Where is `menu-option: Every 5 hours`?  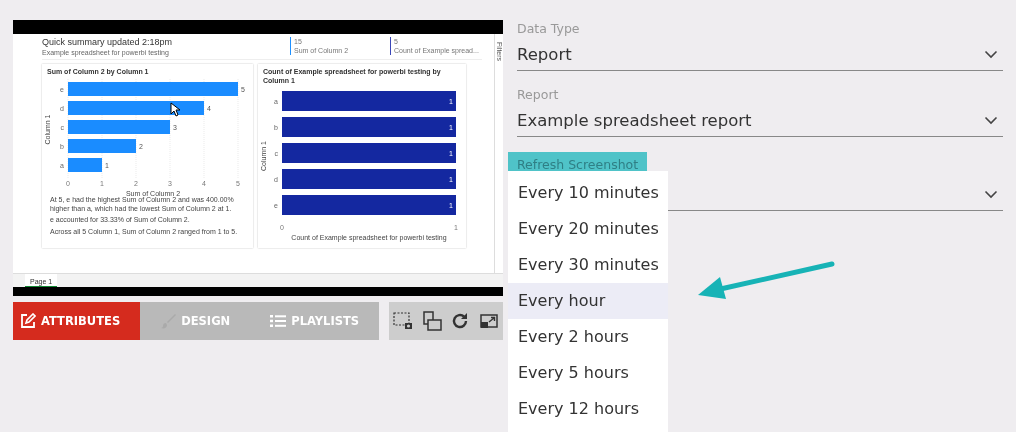 menu-option: Every 5 hours is located at coordinates (588, 373).